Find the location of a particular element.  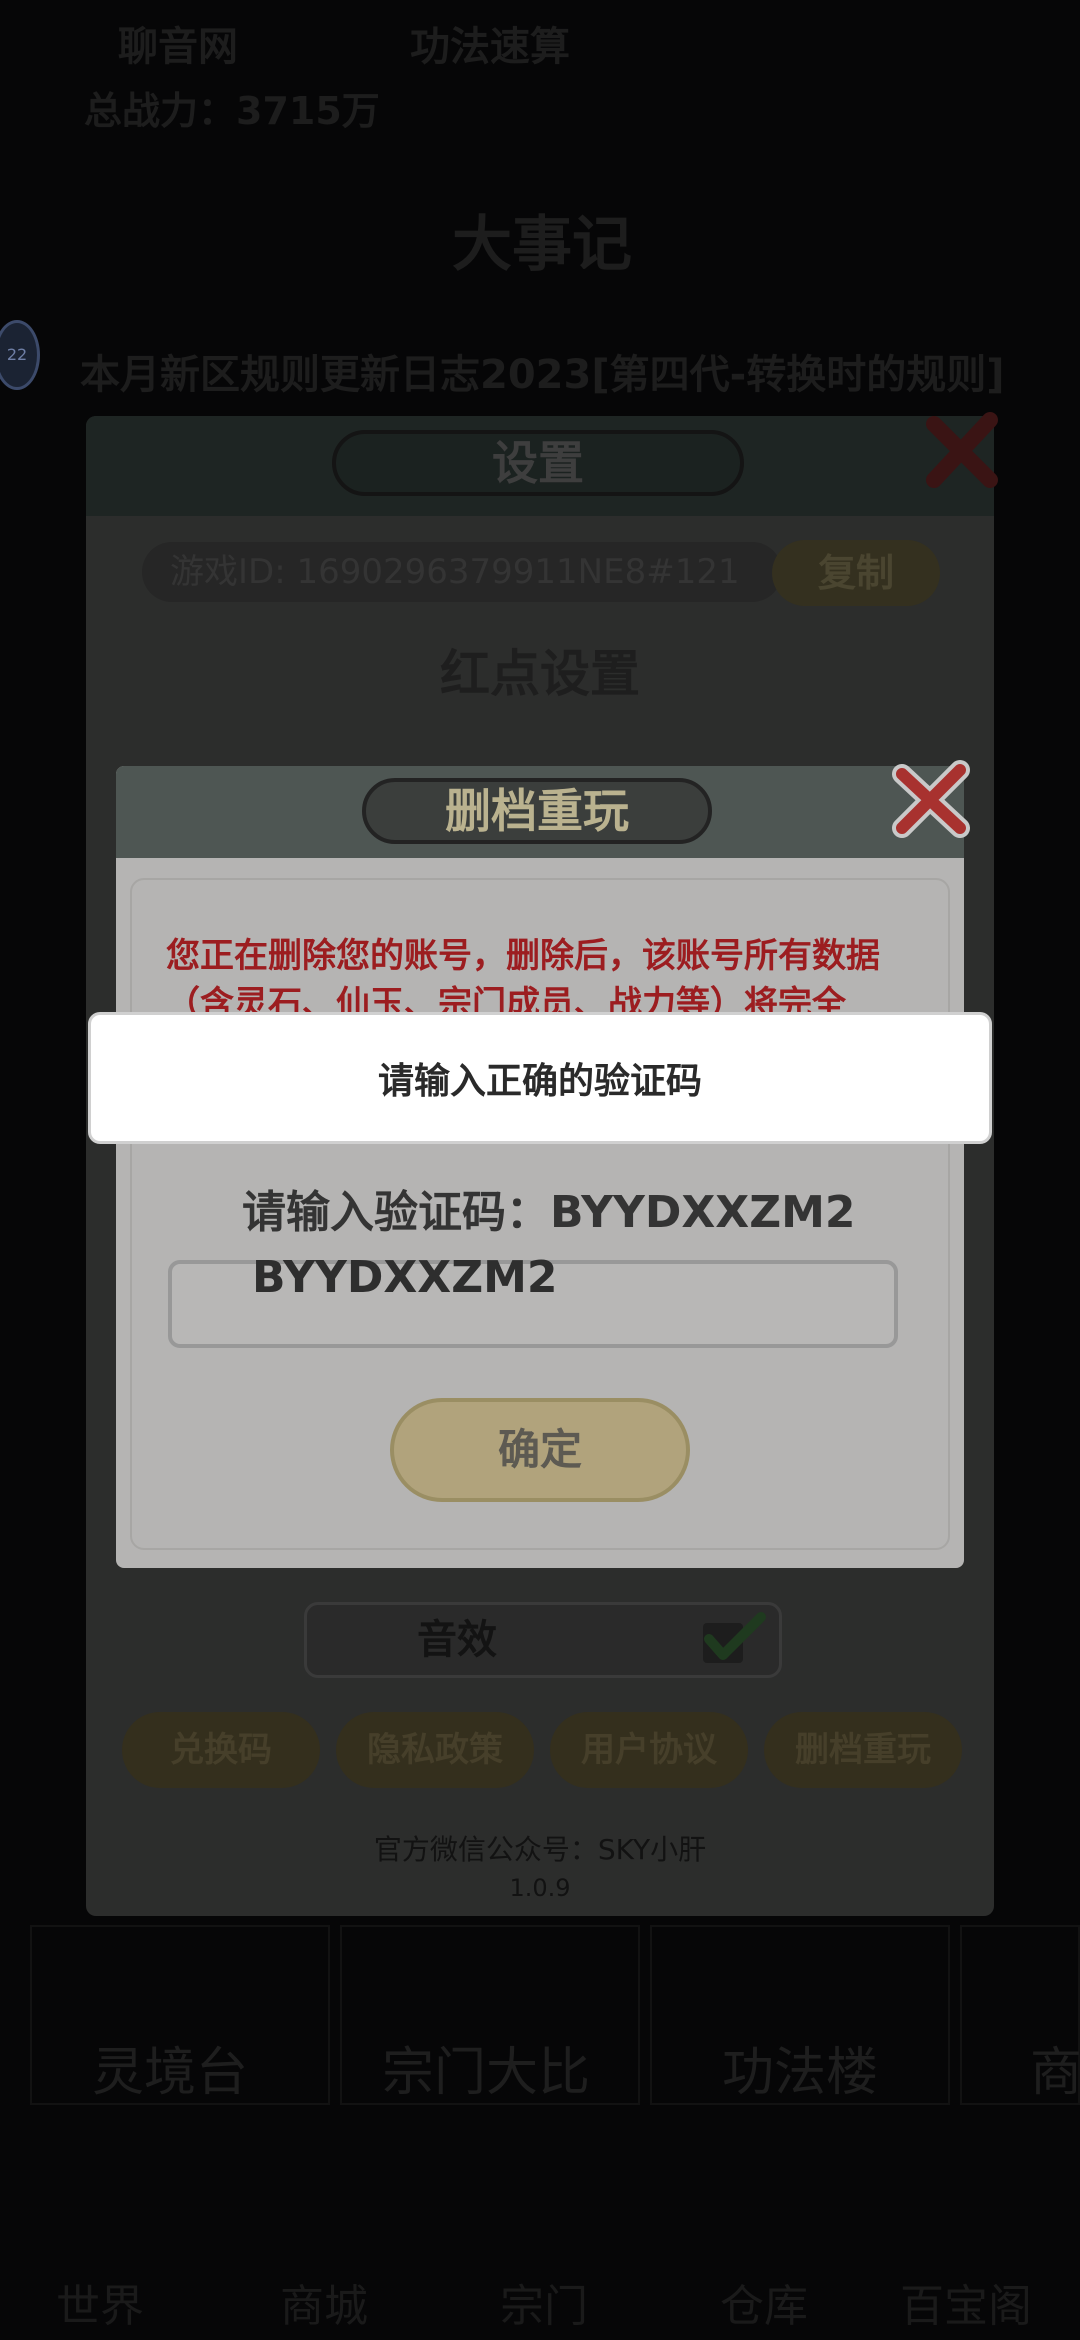

bottom-tab-storage: 仓库 is located at coordinates (764, 2302).